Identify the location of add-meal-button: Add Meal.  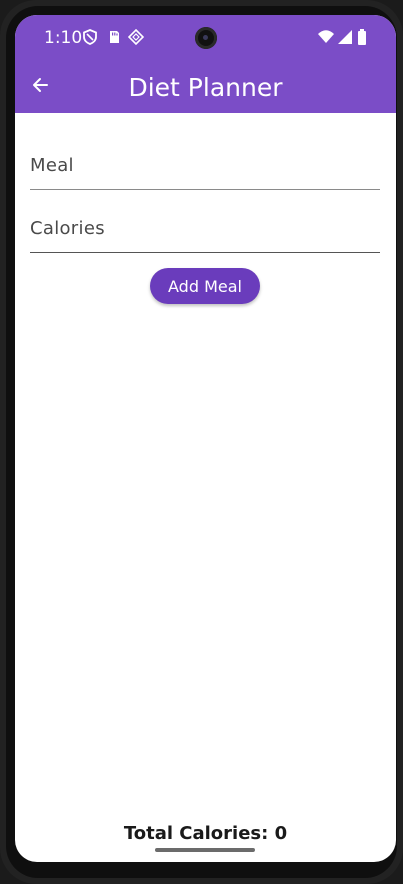
(205, 286).